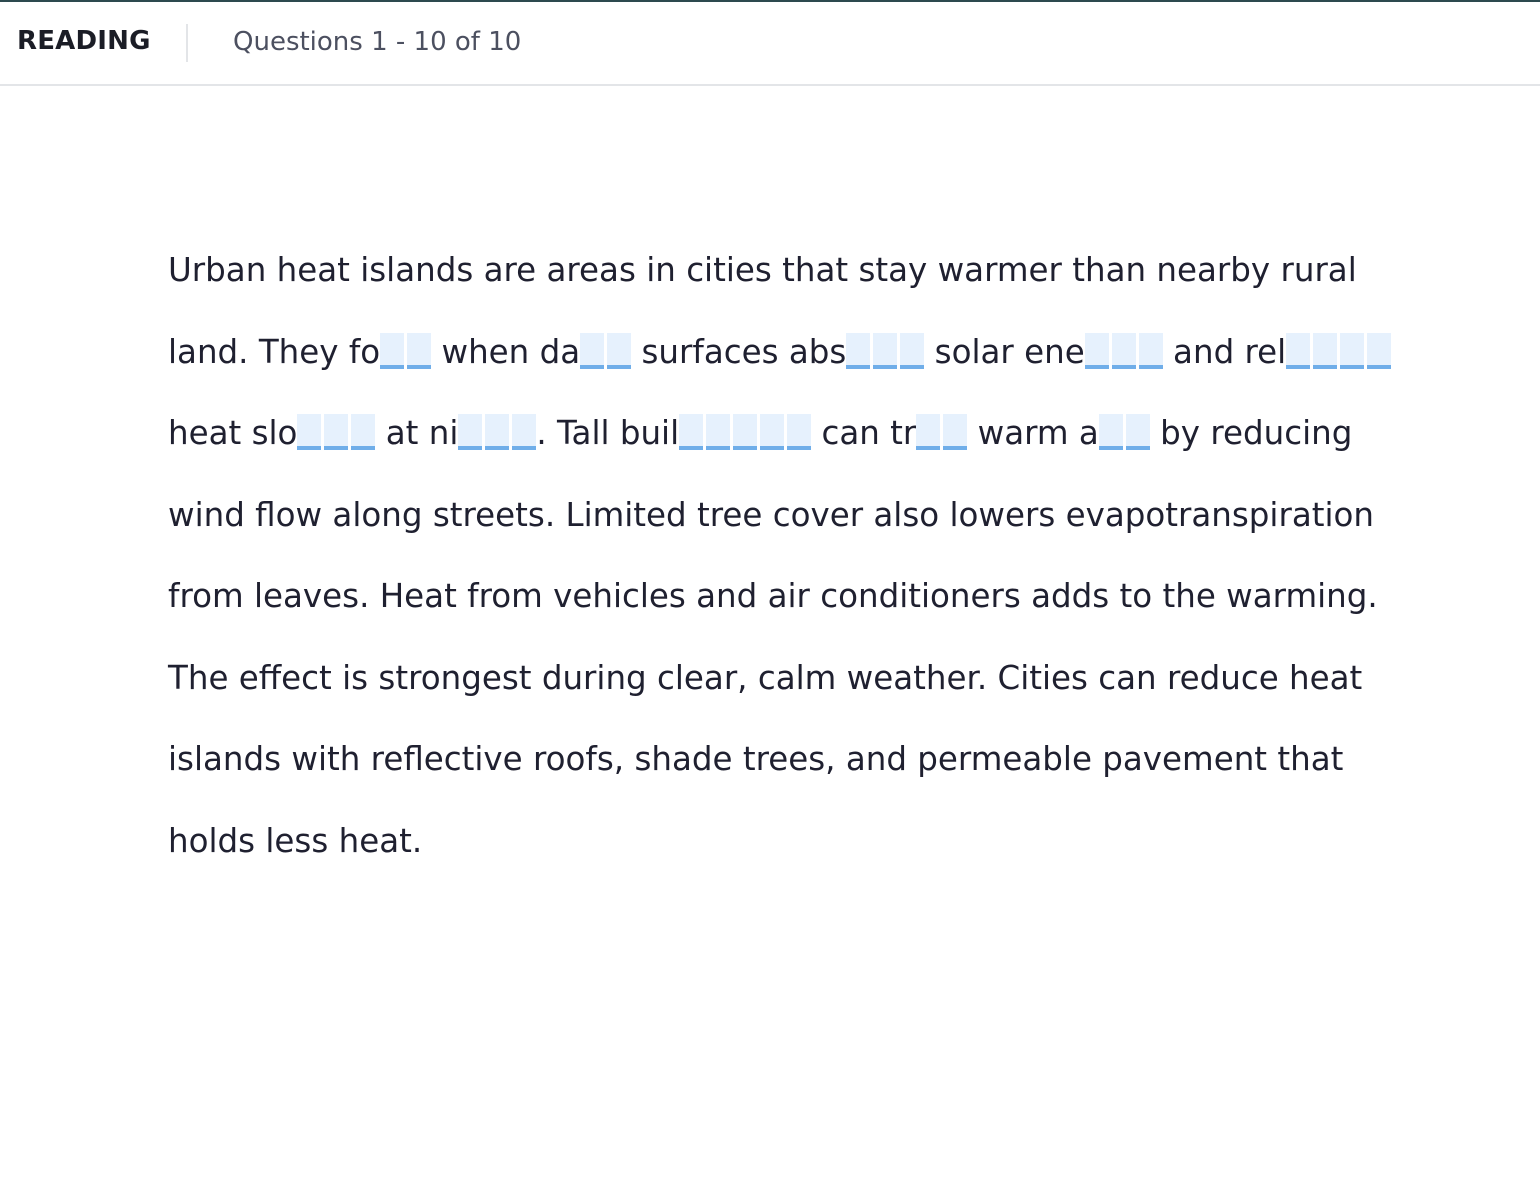  Describe the element at coordinates (608, 433) in the screenshot. I see `passage-text: . Tall buil` at that location.